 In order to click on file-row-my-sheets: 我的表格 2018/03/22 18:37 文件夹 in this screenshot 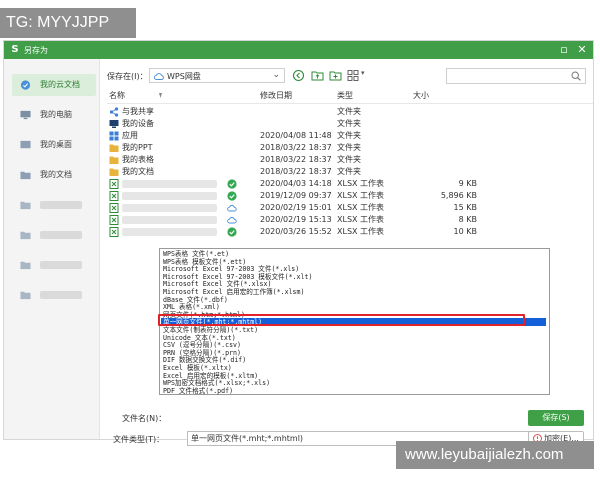, I will do `click(350, 160)`.